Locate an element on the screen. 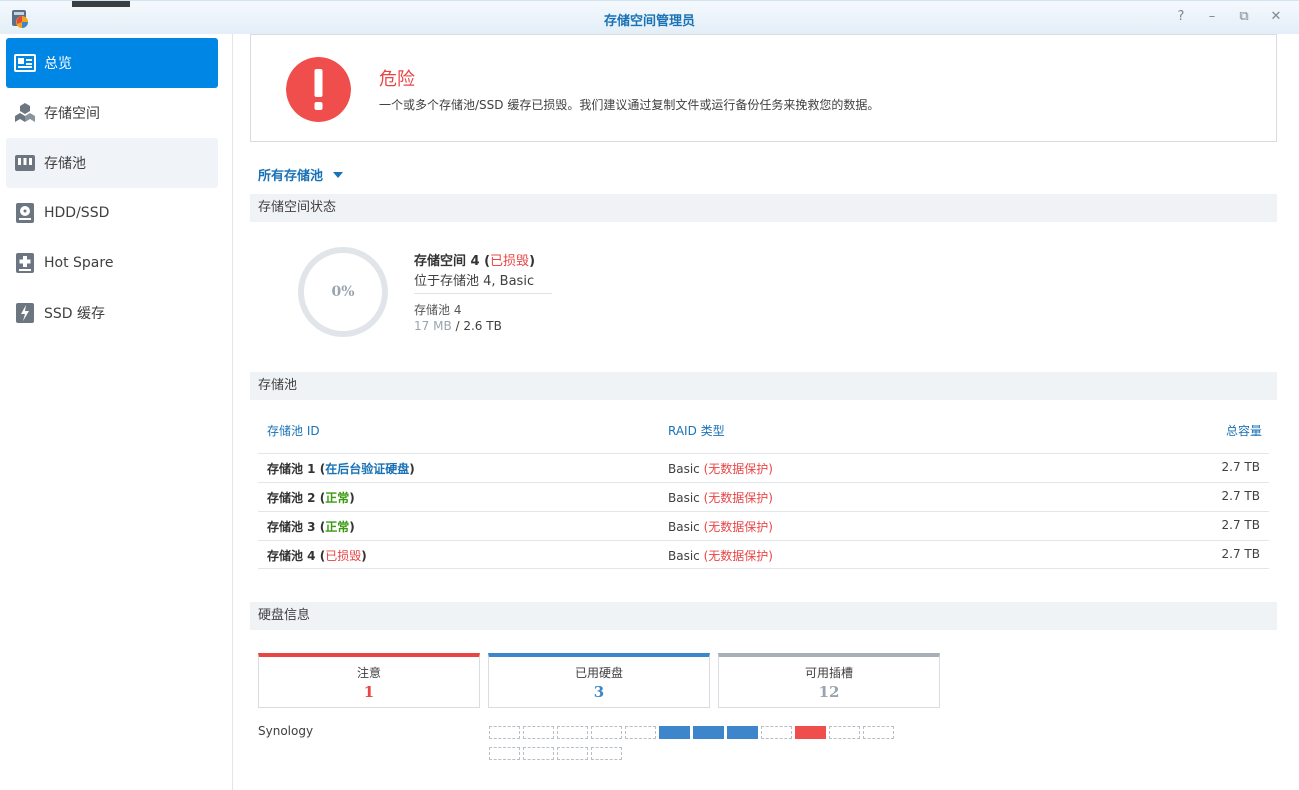 Image resolution: width=1299 pixels, height=790 pixels. sidebar-item-overview: 总览 is located at coordinates (112, 63).